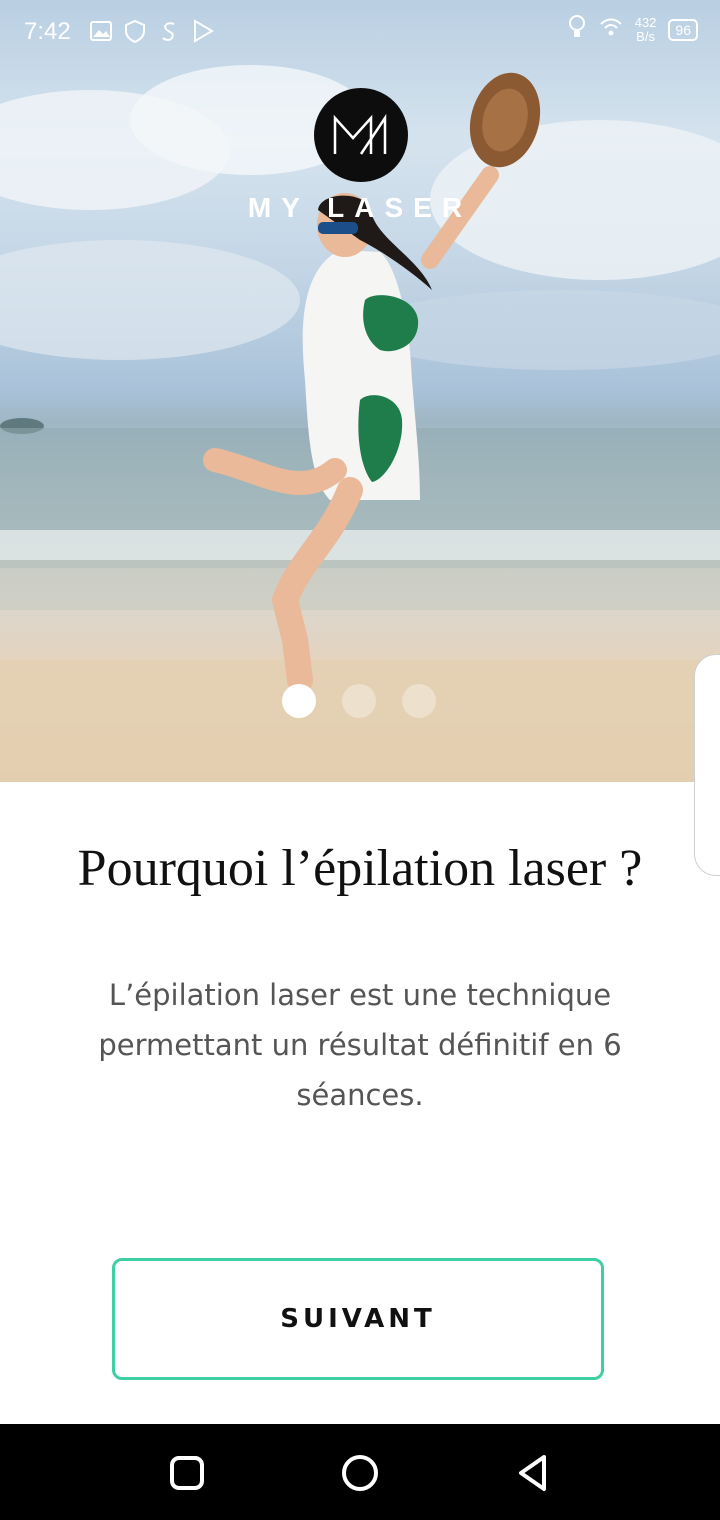 The width and height of the screenshot is (720, 1520). What do you see at coordinates (611, 29) in the screenshot?
I see `wifi-icon` at bounding box center [611, 29].